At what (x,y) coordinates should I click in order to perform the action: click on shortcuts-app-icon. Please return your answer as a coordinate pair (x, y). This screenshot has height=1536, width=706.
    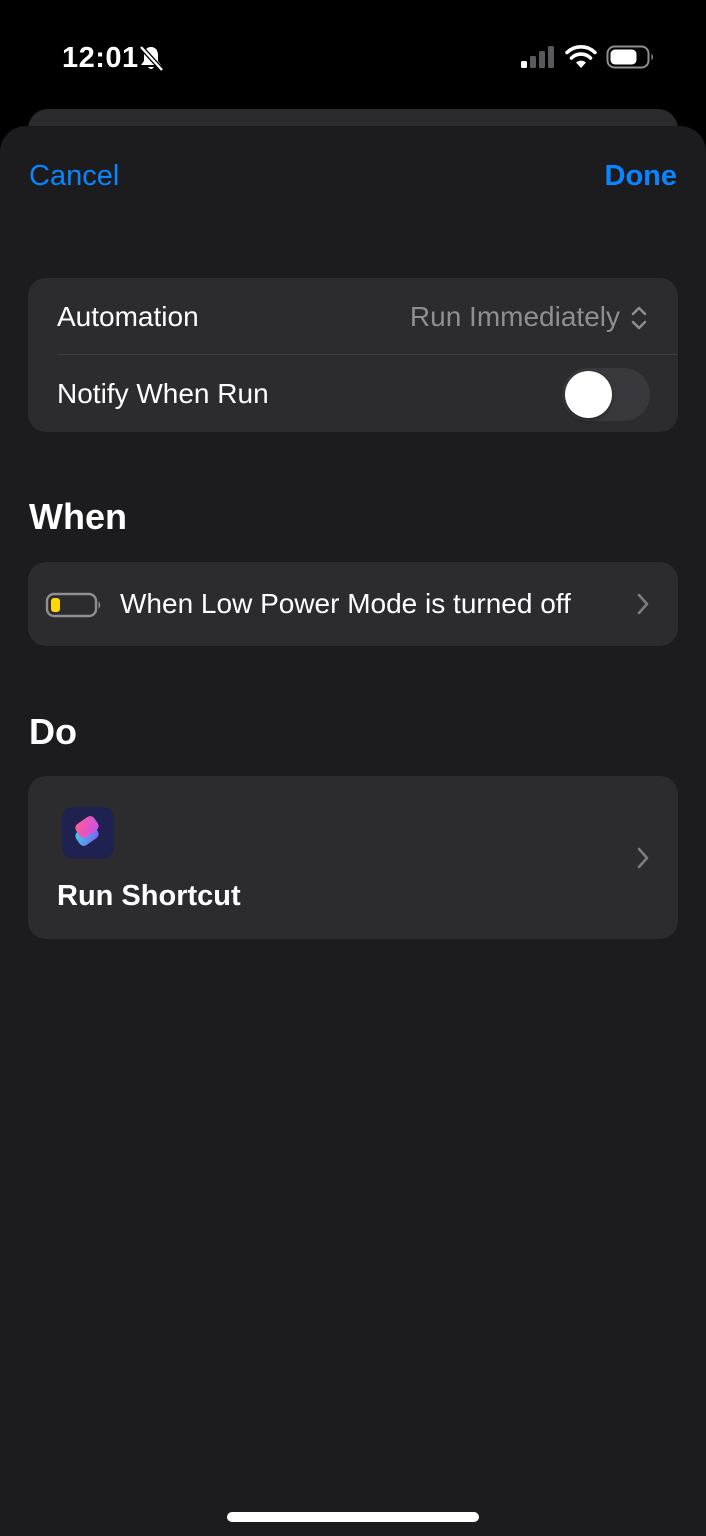
    Looking at the image, I should click on (88, 833).